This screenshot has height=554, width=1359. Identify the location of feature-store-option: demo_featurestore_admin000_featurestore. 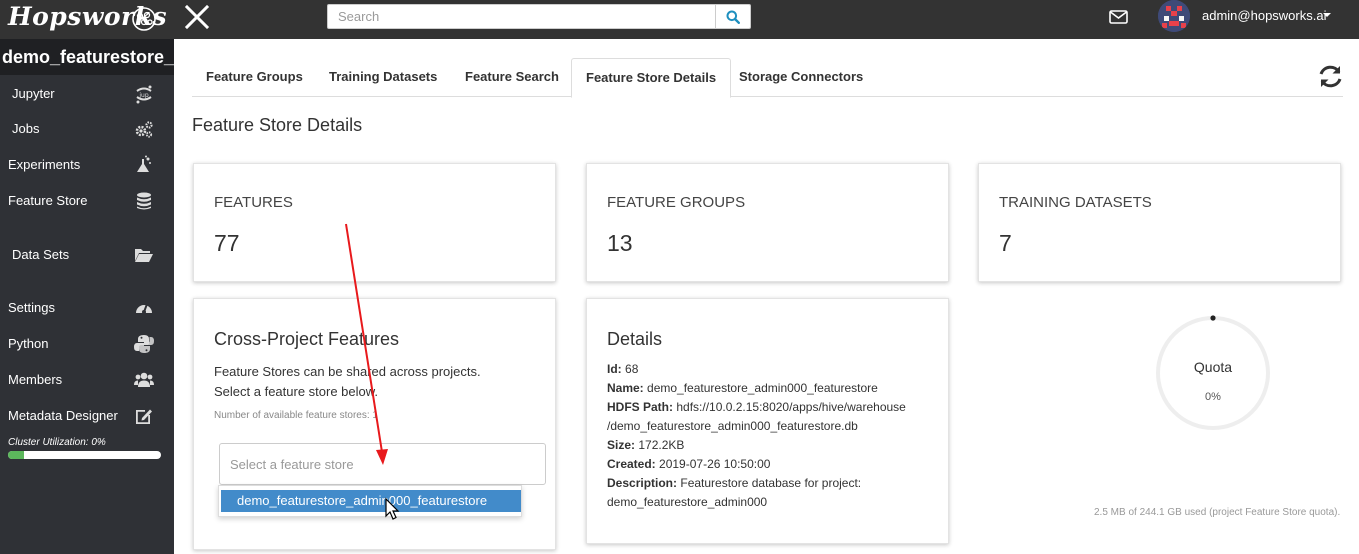
(371, 501).